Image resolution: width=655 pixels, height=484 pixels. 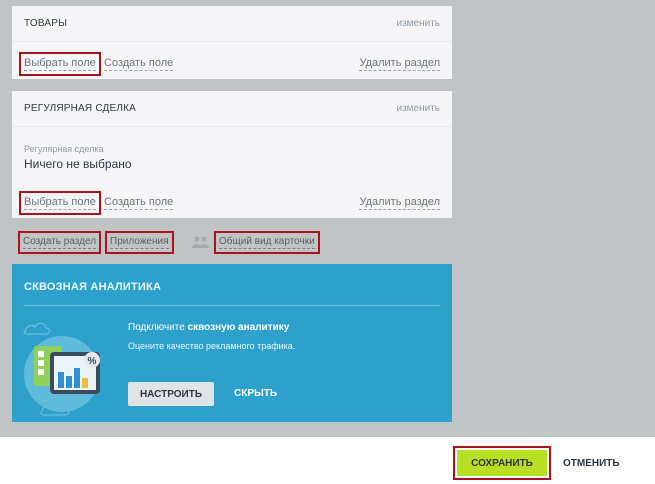 What do you see at coordinates (80, 108) in the screenshot?
I see `section-title: РЕГУЛЯРНАЯ СДЕЛКА` at bounding box center [80, 108].